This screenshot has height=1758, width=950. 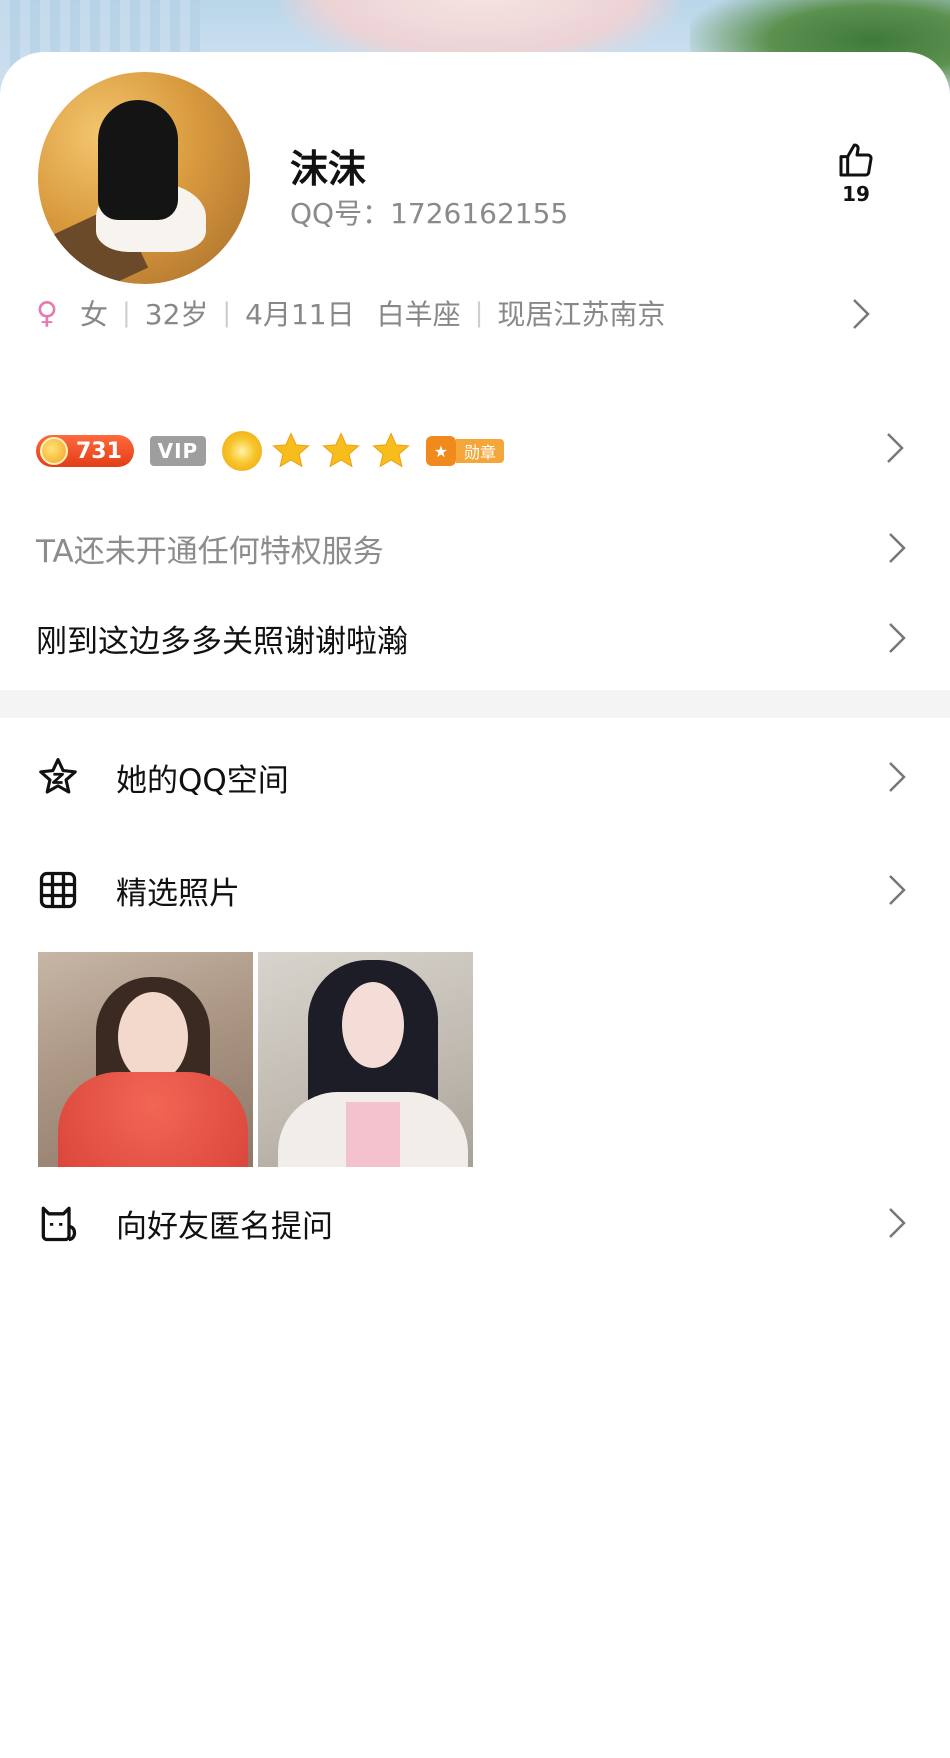 What do you see at coordinates (581, 314) in the screenshot?
I see `location-text: 现居江苏南京` at bounding box center [581, 314].